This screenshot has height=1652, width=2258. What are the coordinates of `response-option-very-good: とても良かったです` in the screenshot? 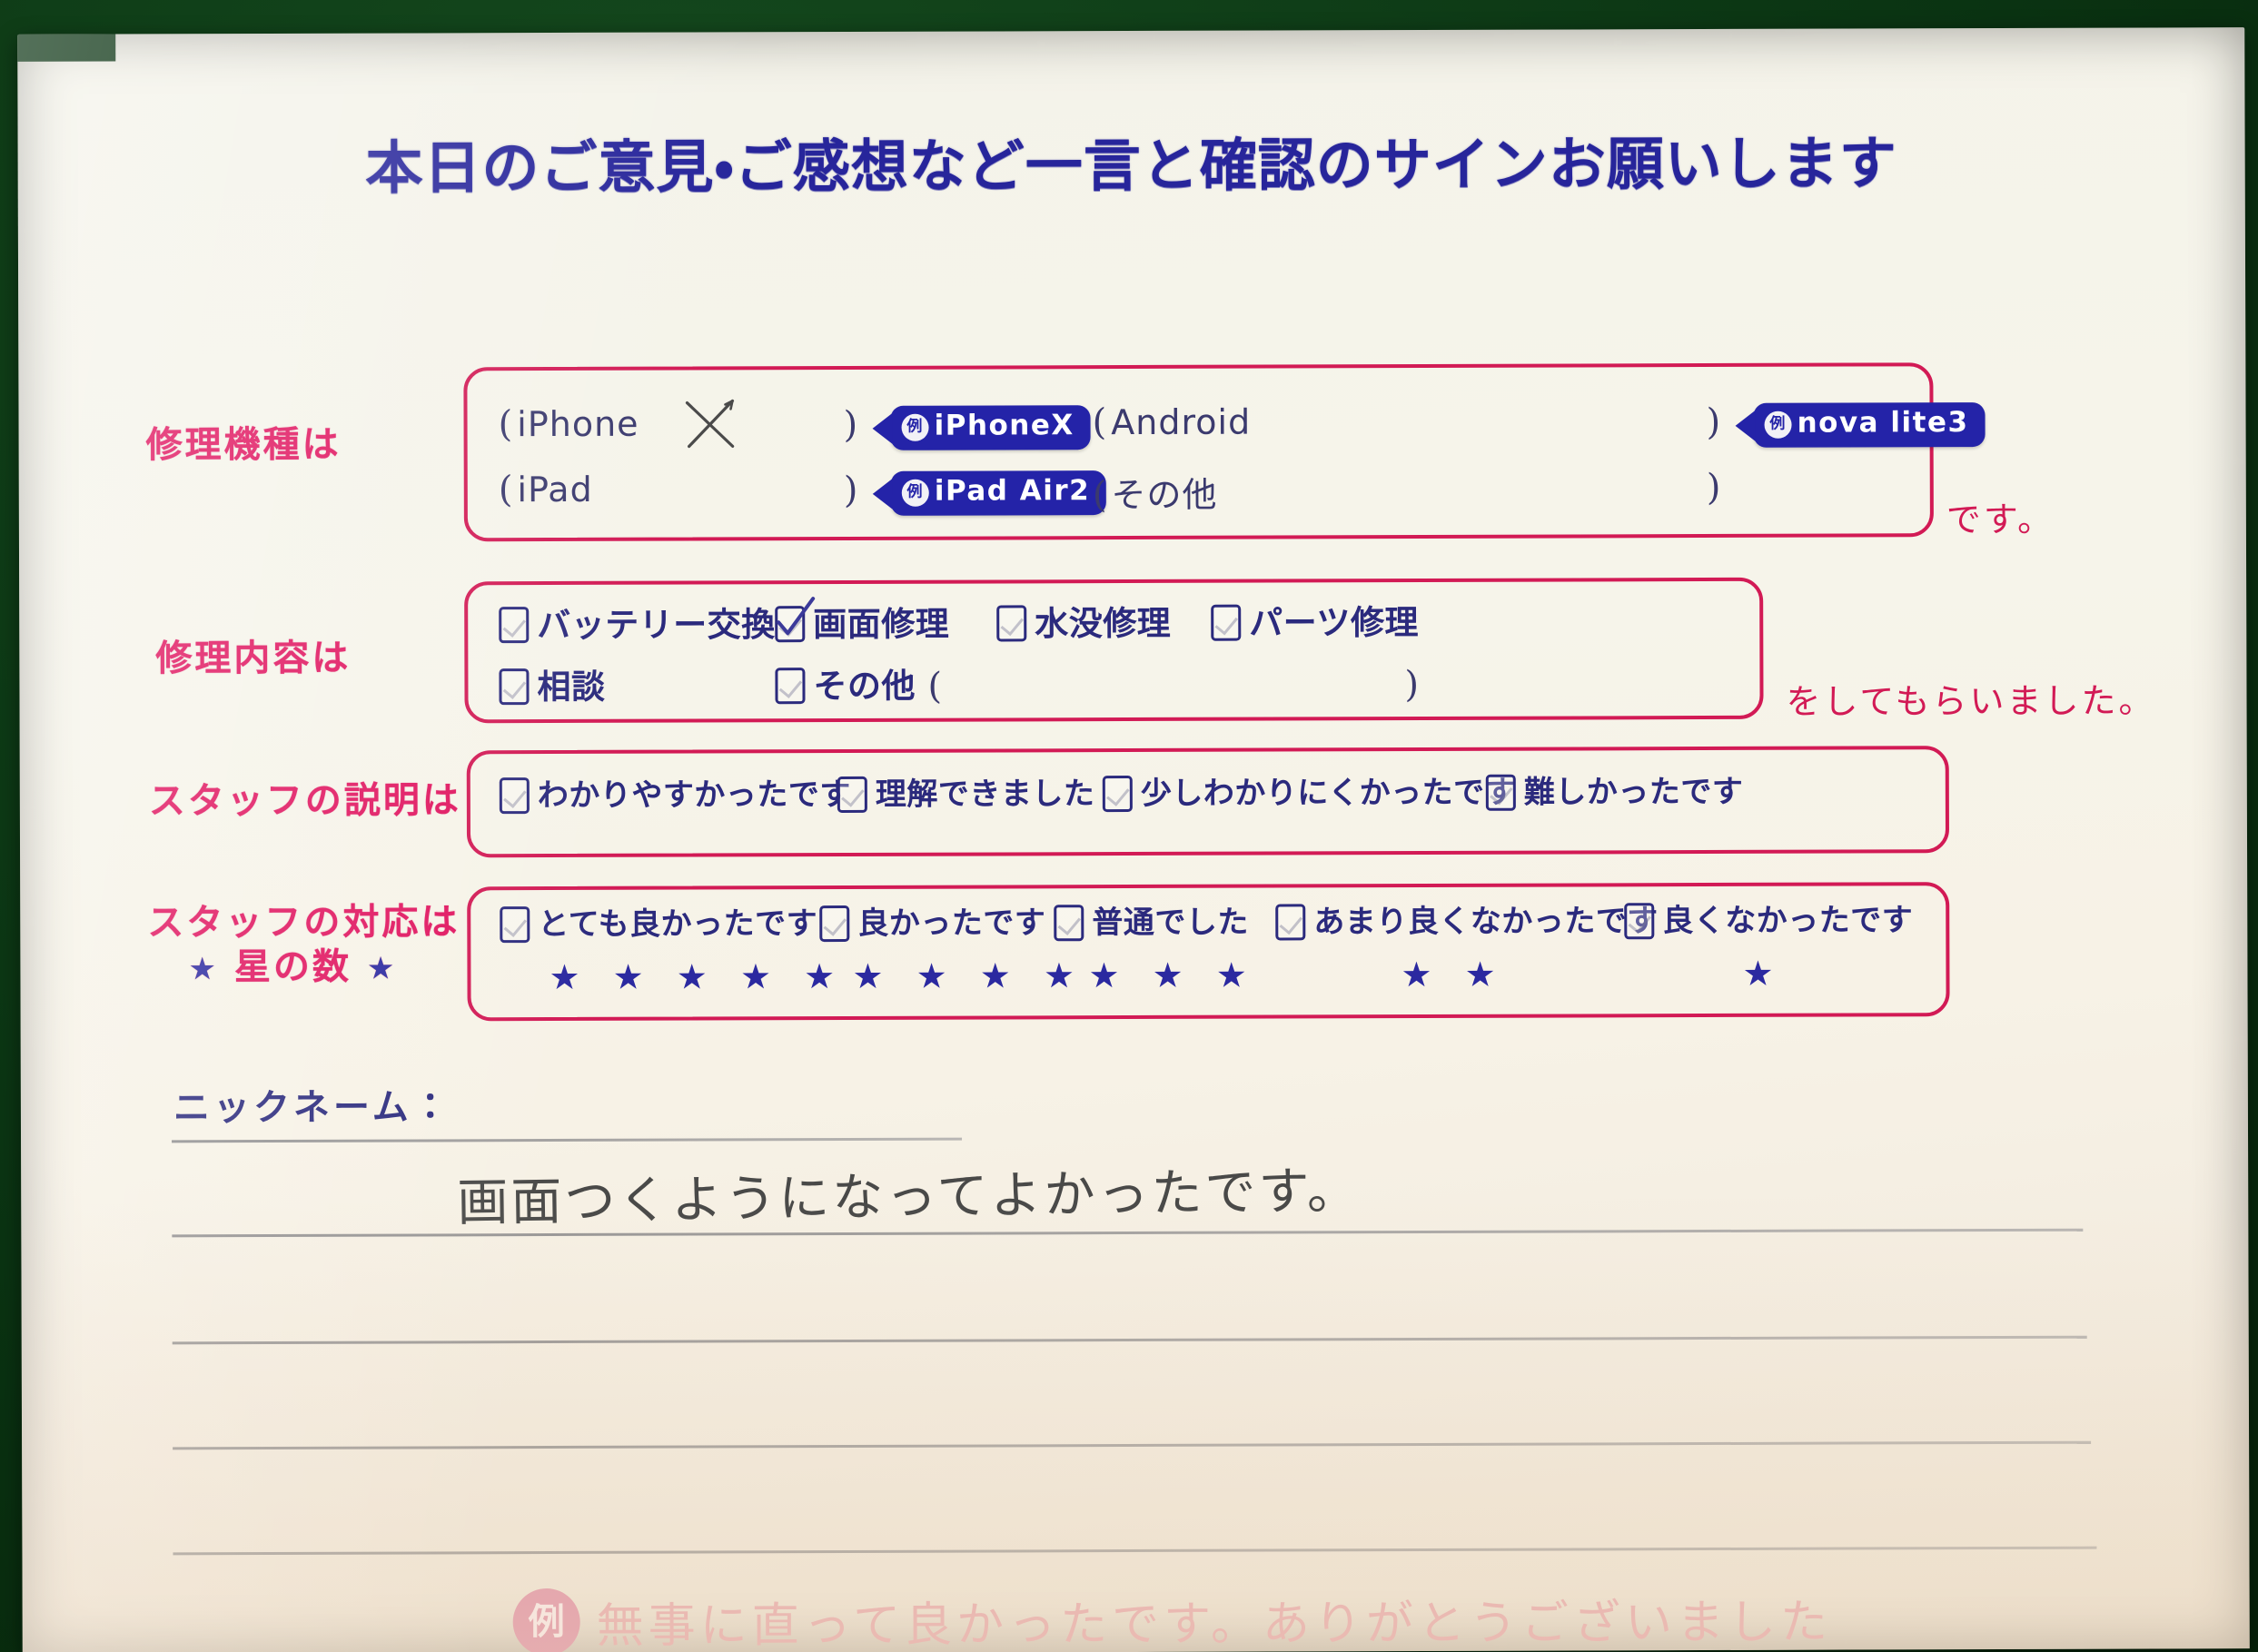 It's located at (658, 924).